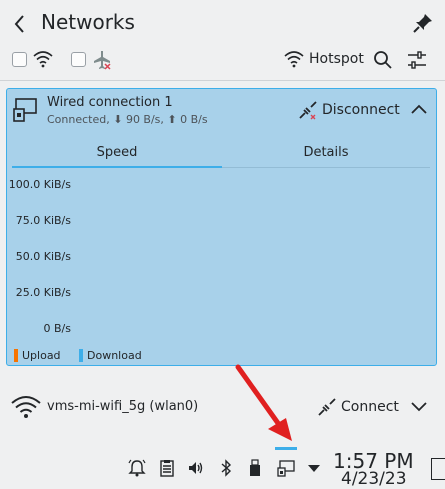 Image resolution: width=445 pixels, height=489 pixels. I want to click on page-title: Networks, so click(88, 22).